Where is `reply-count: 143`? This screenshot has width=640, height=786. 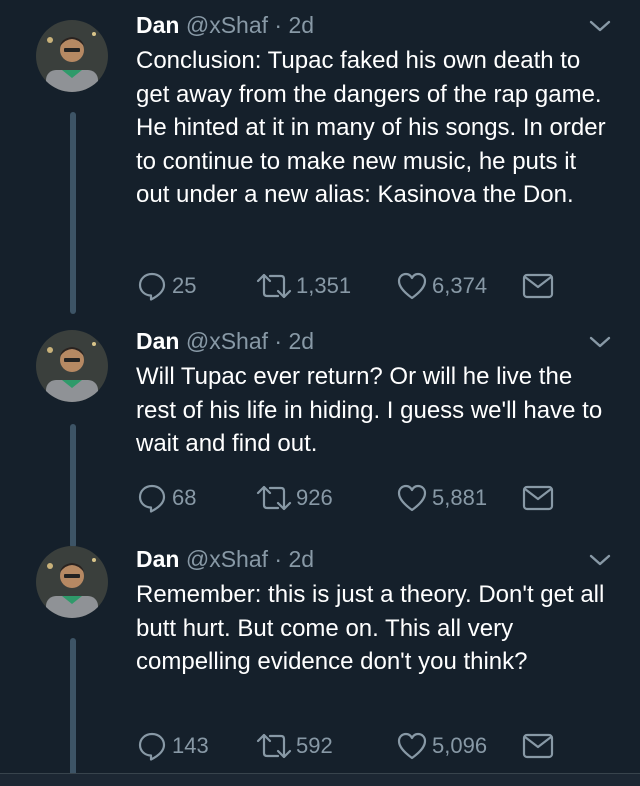 reply-count: 143 is located at coordinates (190, 745).